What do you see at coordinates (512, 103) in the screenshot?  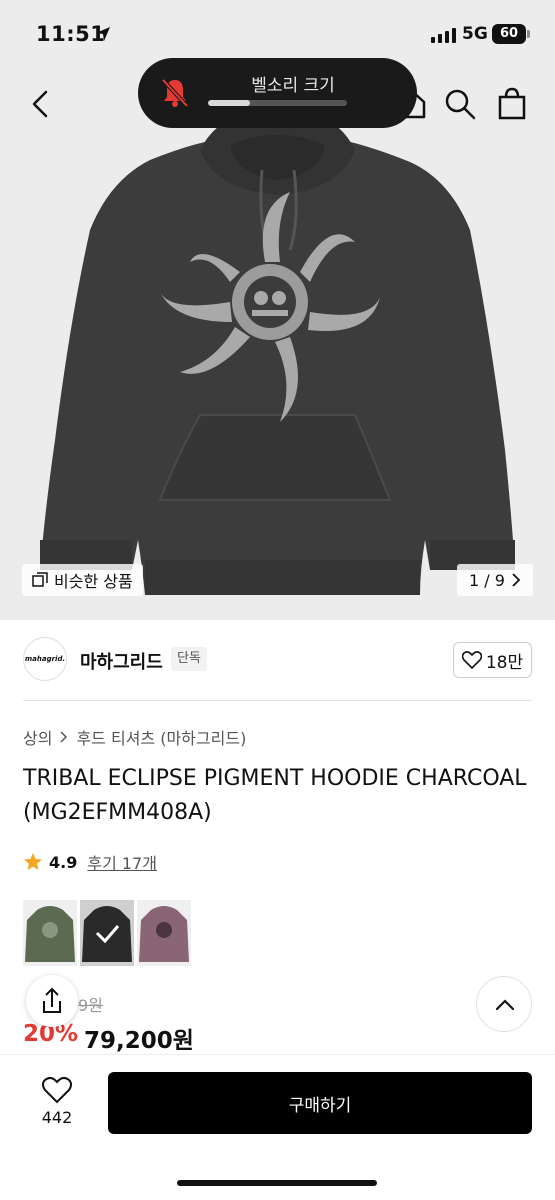 I see `shopping-bag-icon` at bounding box center [512, 103].